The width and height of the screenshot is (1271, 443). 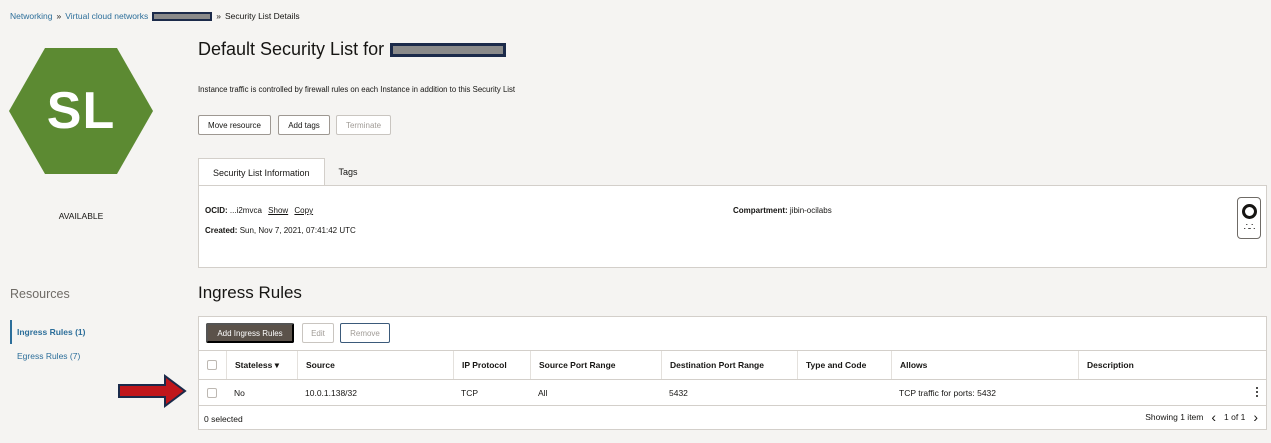 I want to click on cell-source-port-range: All, so click(x=543, y=393).